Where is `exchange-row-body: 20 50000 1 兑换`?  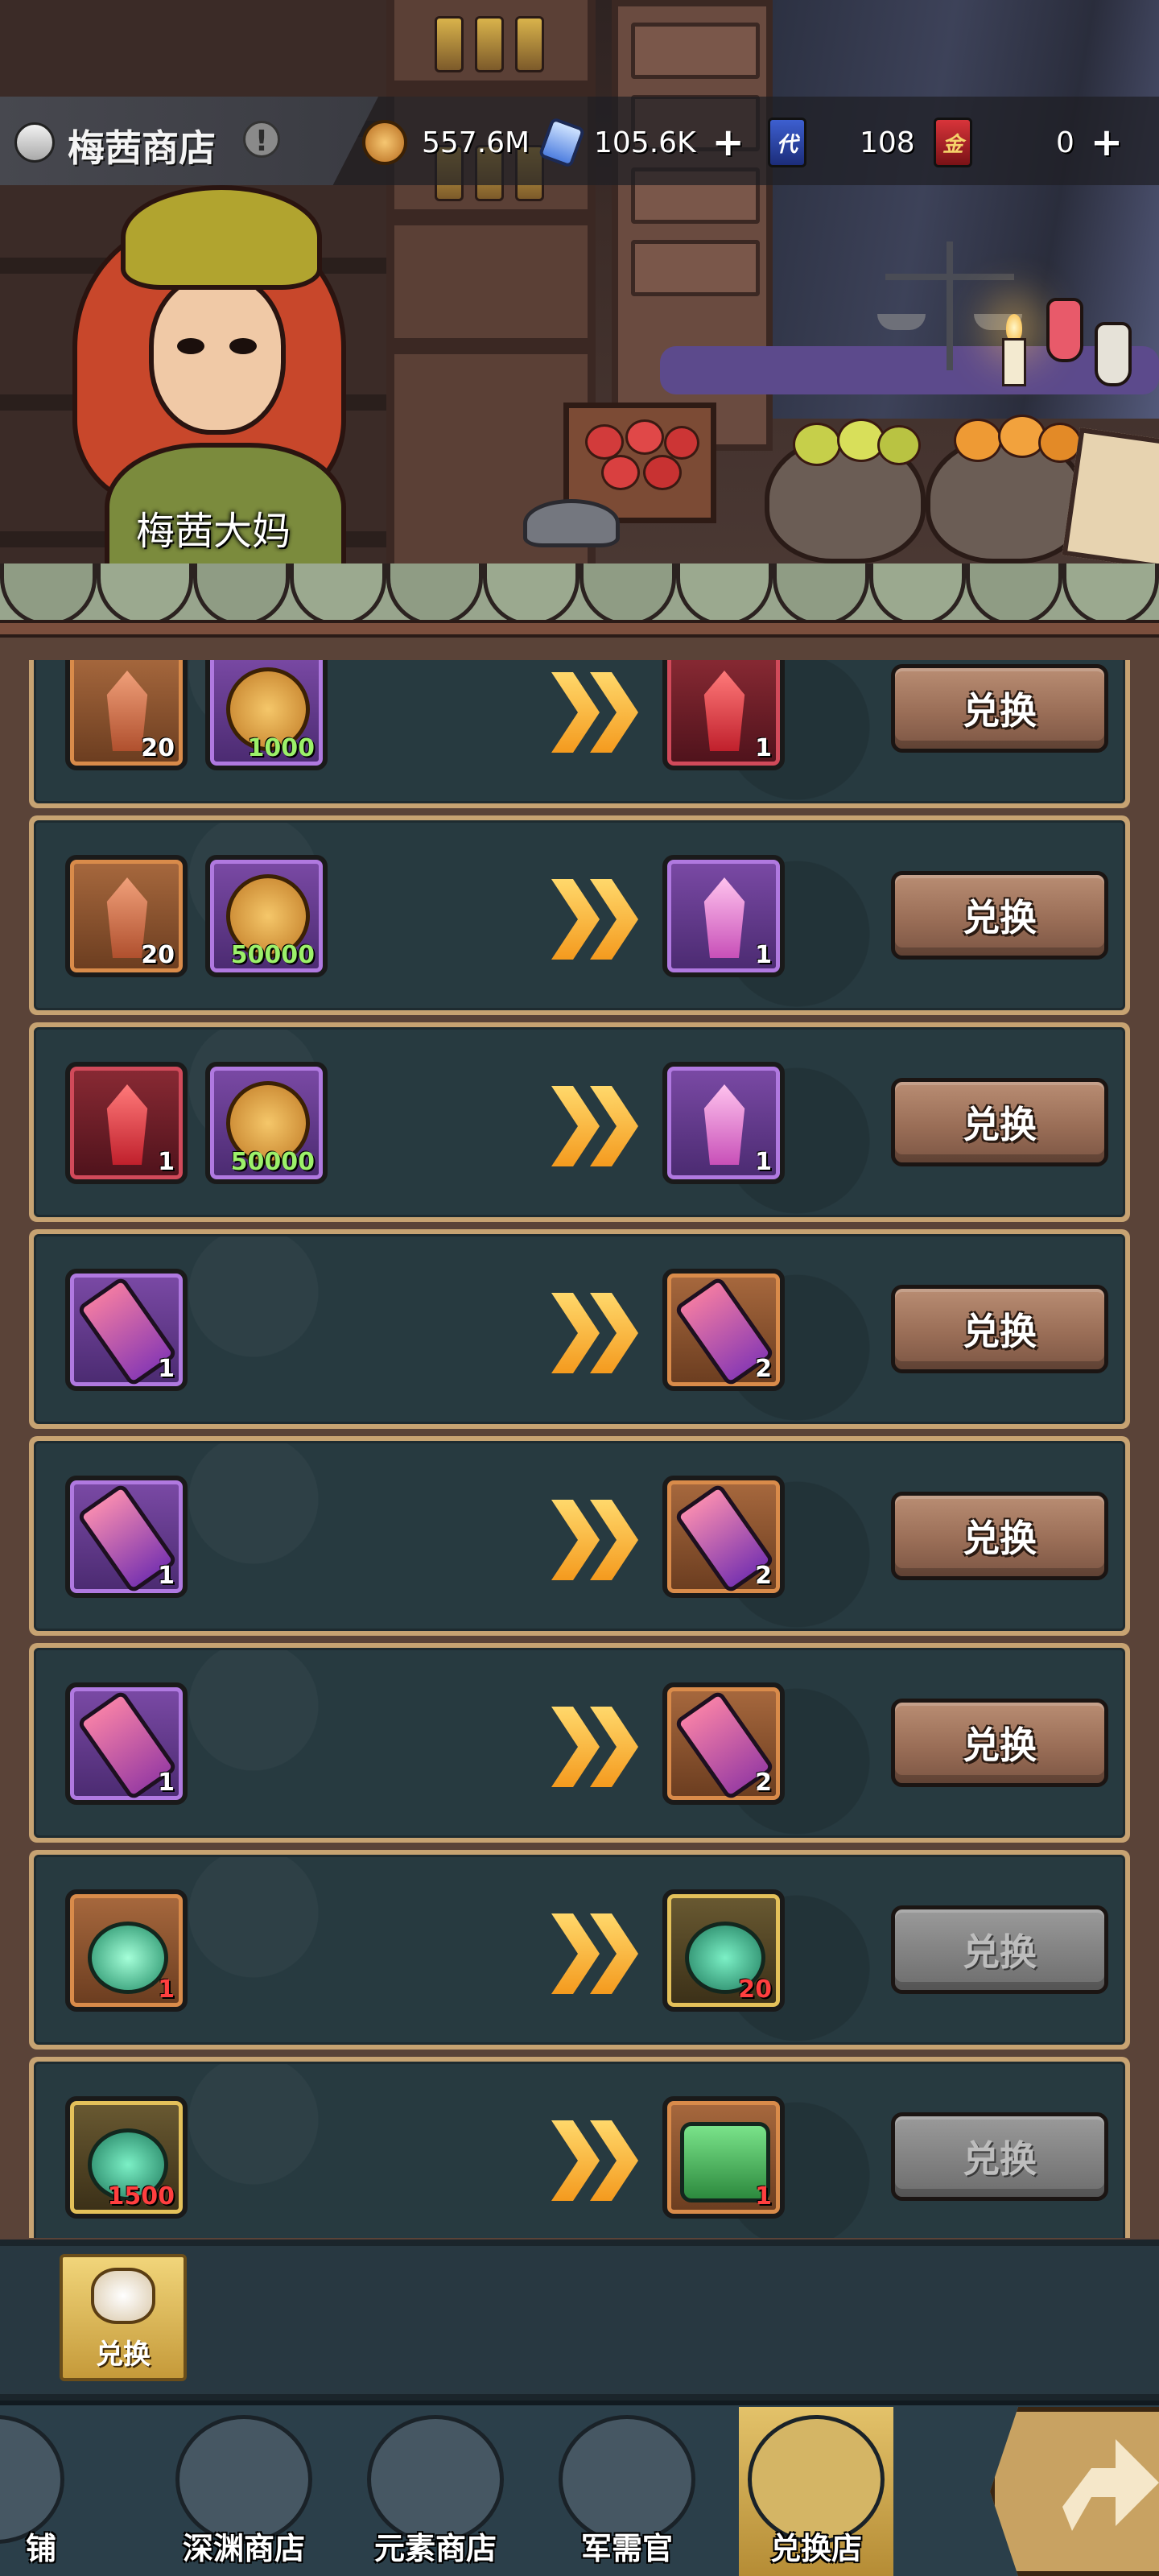 exchange-row-body: 20 50000 1 兑换 is located at coordinates (579, 915).